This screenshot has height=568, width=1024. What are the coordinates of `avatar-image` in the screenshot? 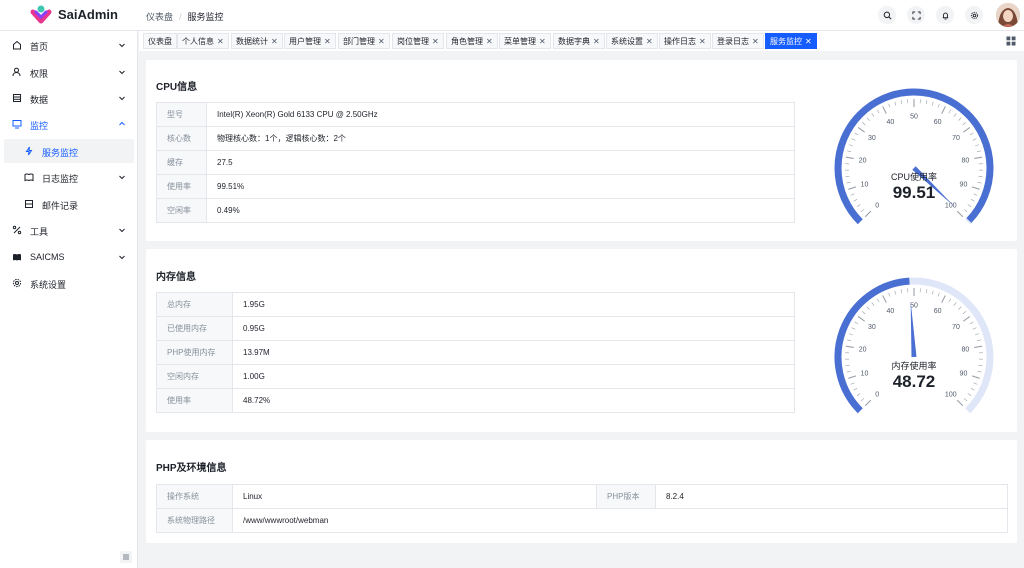 It's located at (1008, 15).